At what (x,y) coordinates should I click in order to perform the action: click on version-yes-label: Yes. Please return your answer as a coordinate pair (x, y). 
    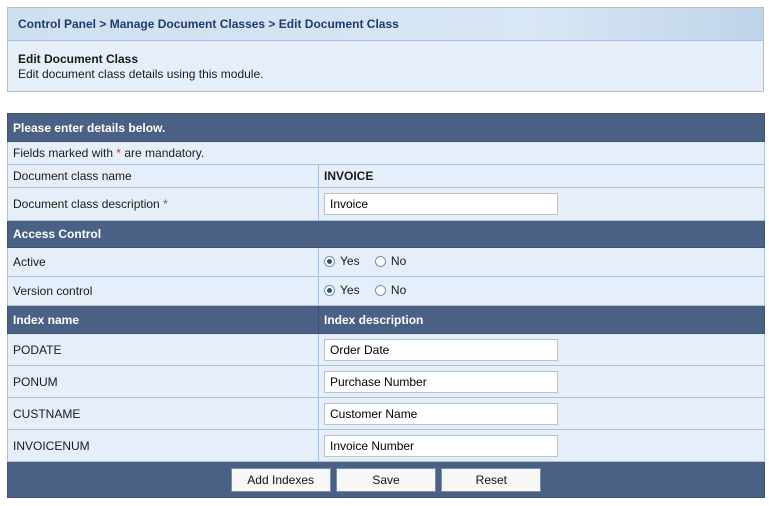
    Looking at the image, I should click on (350, 290).